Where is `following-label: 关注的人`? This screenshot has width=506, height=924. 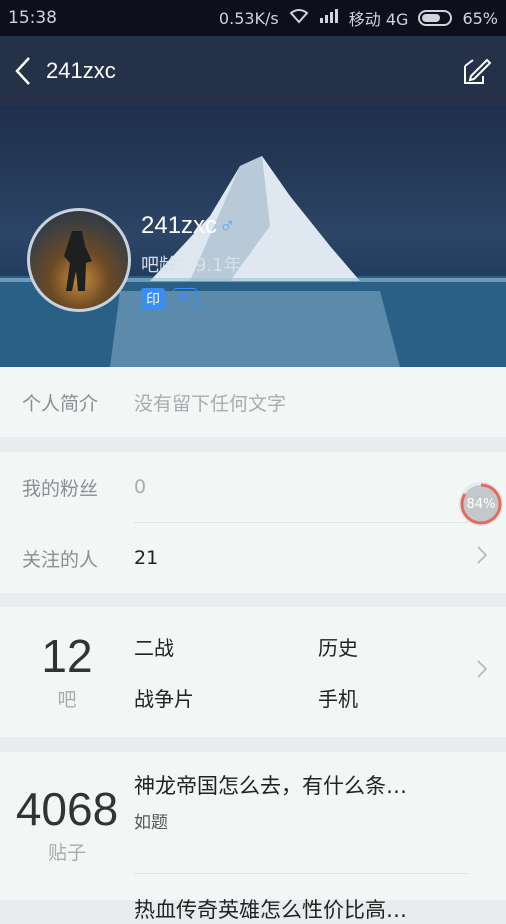 following-label: 关注的人 is located at coordinates (60, 559).